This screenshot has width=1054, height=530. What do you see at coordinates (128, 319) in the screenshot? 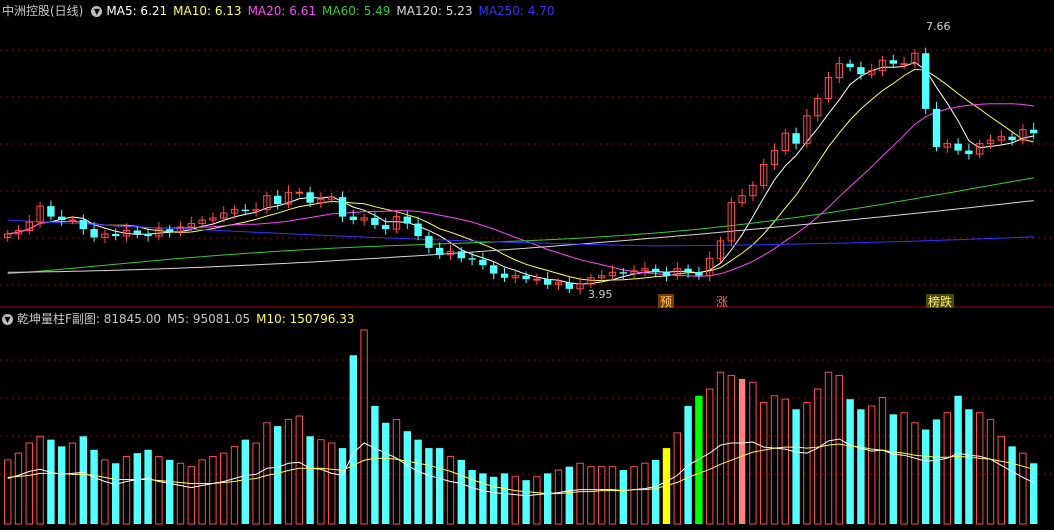
I see `volume-value-label: : 81845.00` at bounding box center [128, 319].